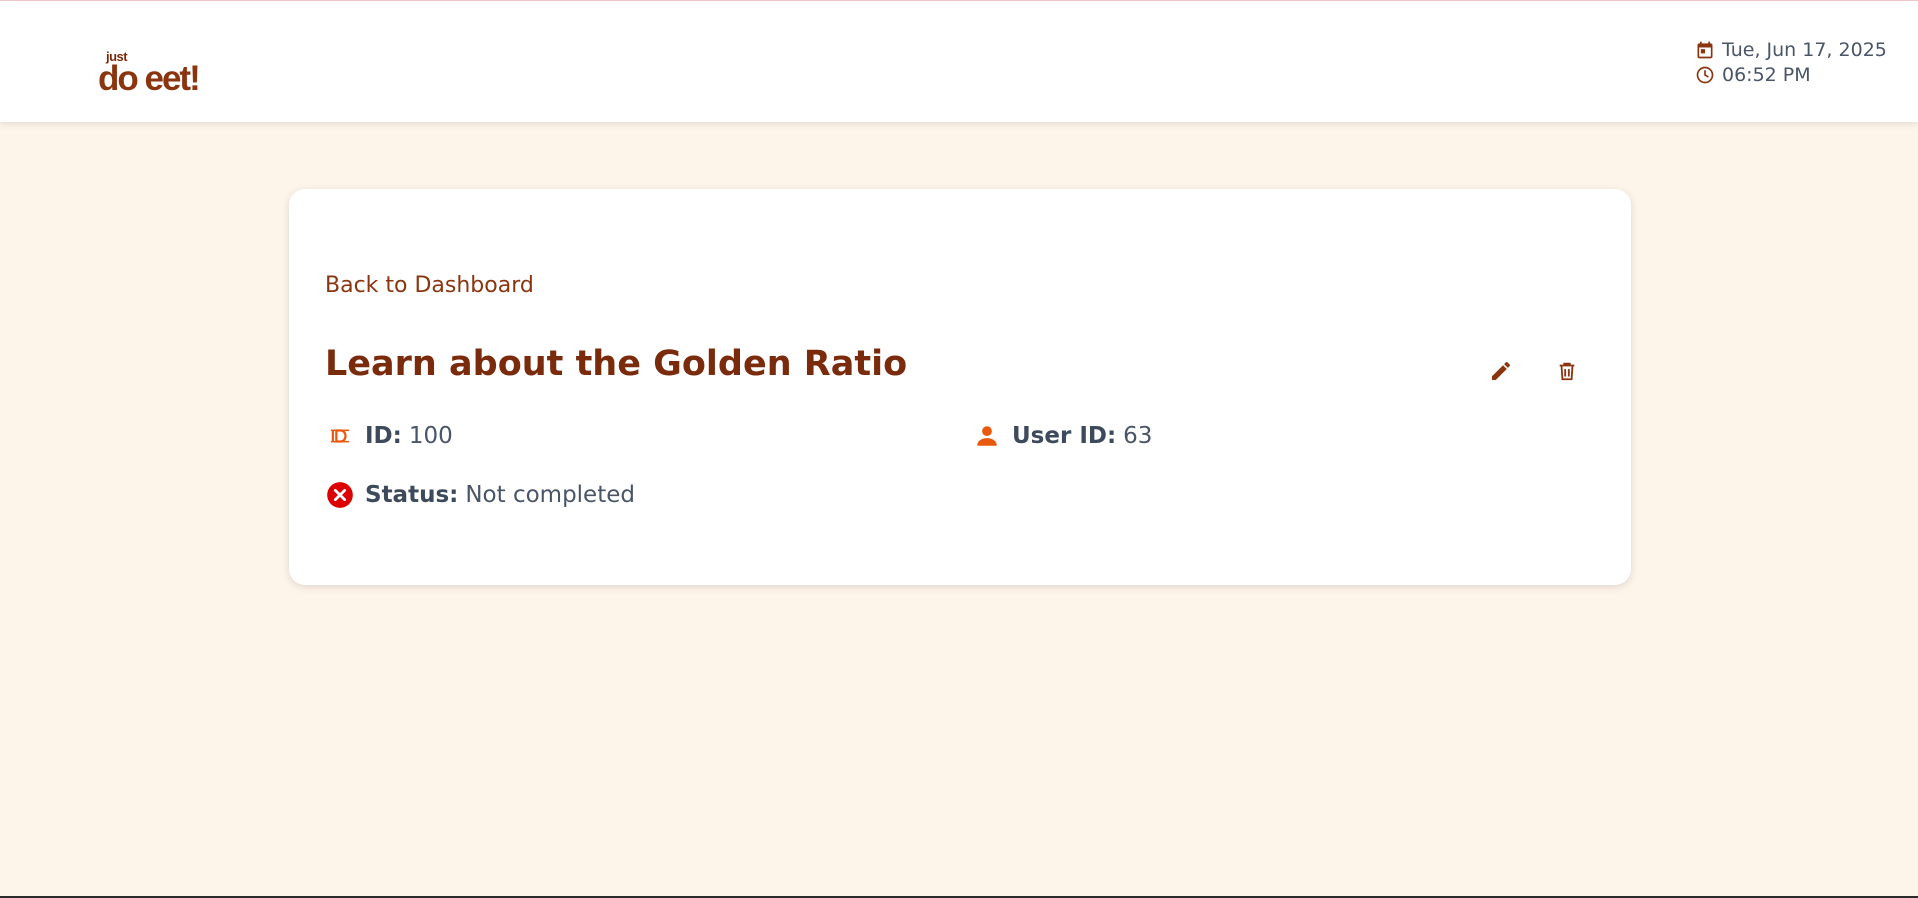  I want to click on edit-button, so click(1501, 371).